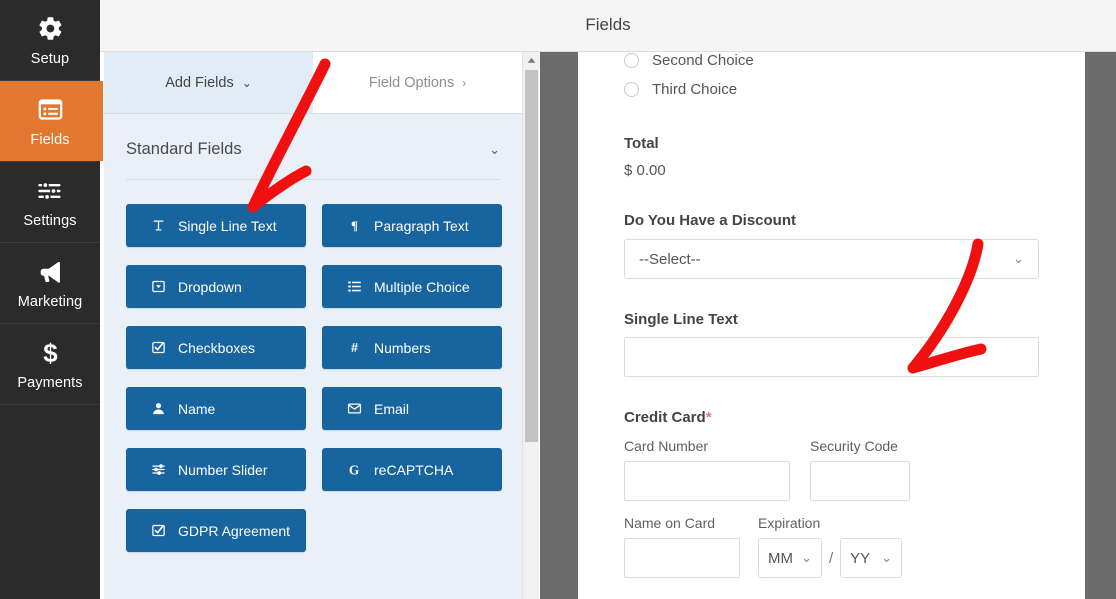 The width and height of the screenshot is (1116, 599). What do you see at coordinates (682, 558) in the screenshot?
I see `name-on-card-input` at bounding box center [682, 558].